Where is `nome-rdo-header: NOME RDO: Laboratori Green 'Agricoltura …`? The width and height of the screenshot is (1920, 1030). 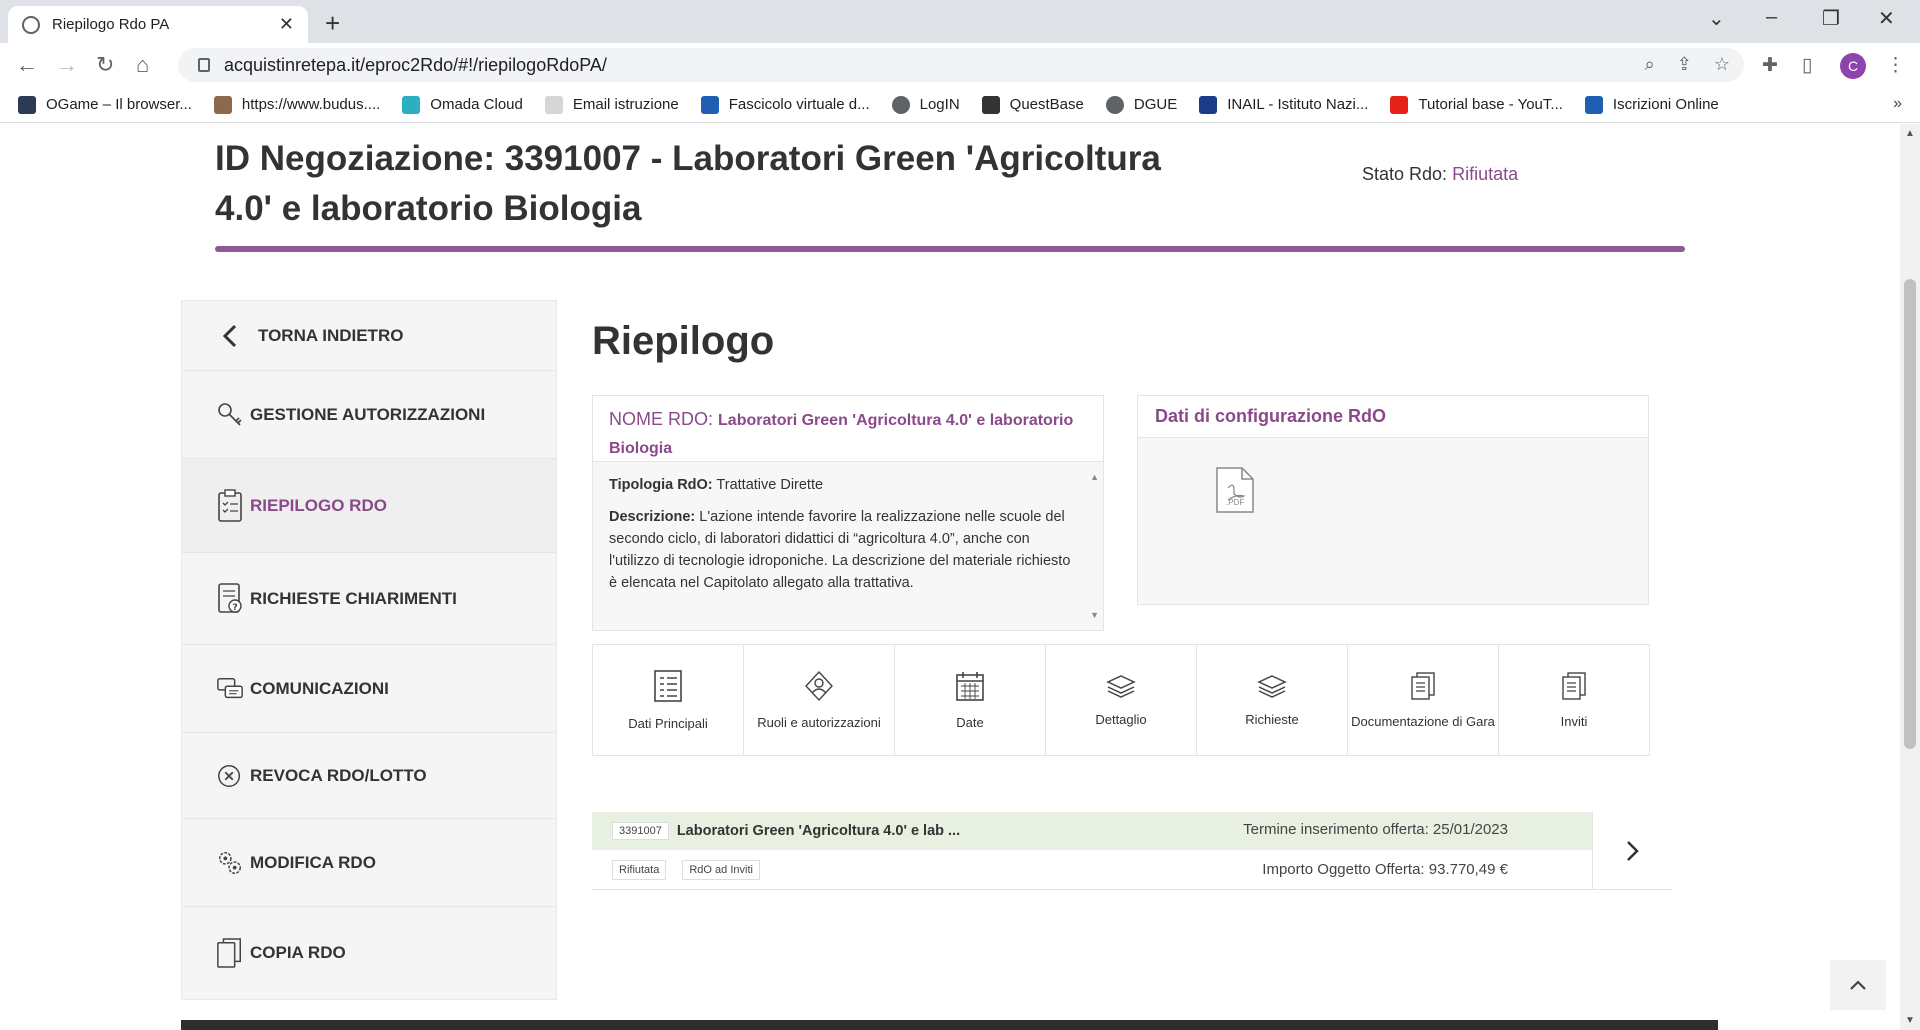
nome-rdo-header: NOME RDO: Laboratori Green 'Agricoltura … is located at coordinates (848, 429).